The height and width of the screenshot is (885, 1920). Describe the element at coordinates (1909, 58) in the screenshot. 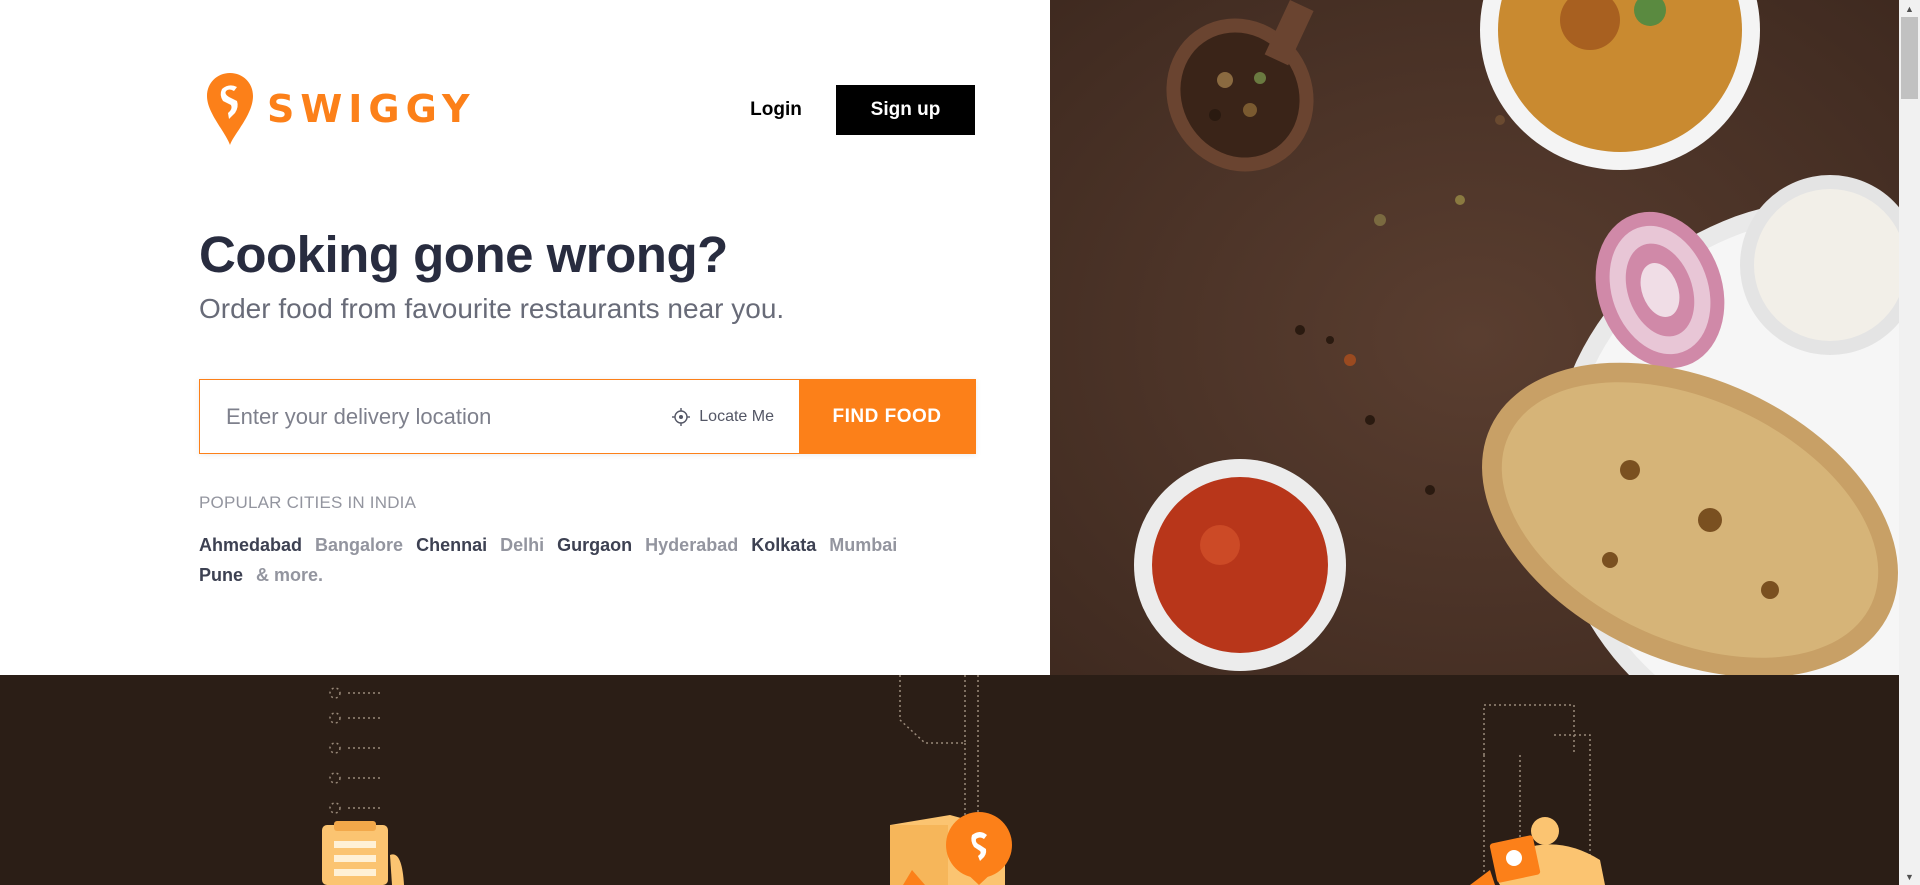

I see `scroll-thumb` at that location.